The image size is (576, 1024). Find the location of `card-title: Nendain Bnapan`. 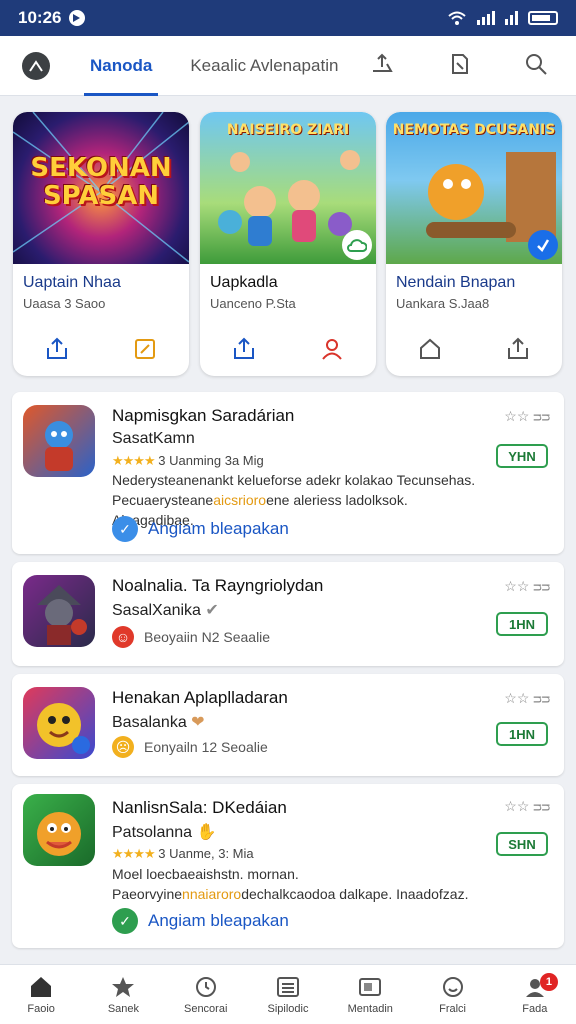

card-title: Nendain Bnapan is located at coordinates (456, 282).